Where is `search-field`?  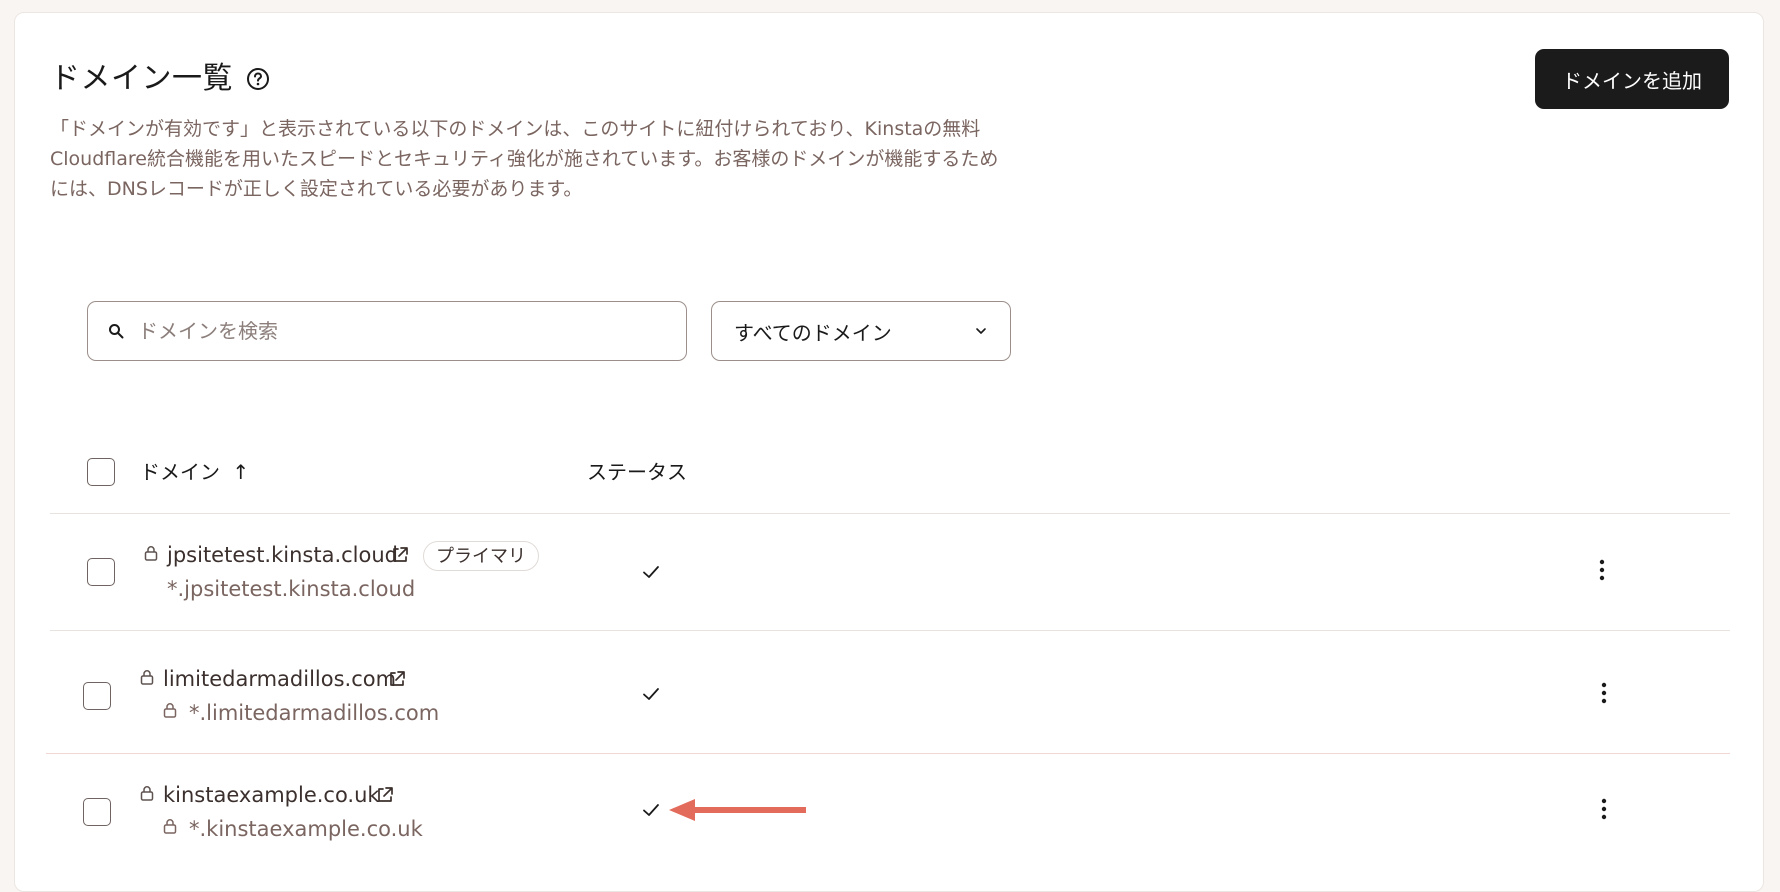 search-field is located at coordinates (387, 331).